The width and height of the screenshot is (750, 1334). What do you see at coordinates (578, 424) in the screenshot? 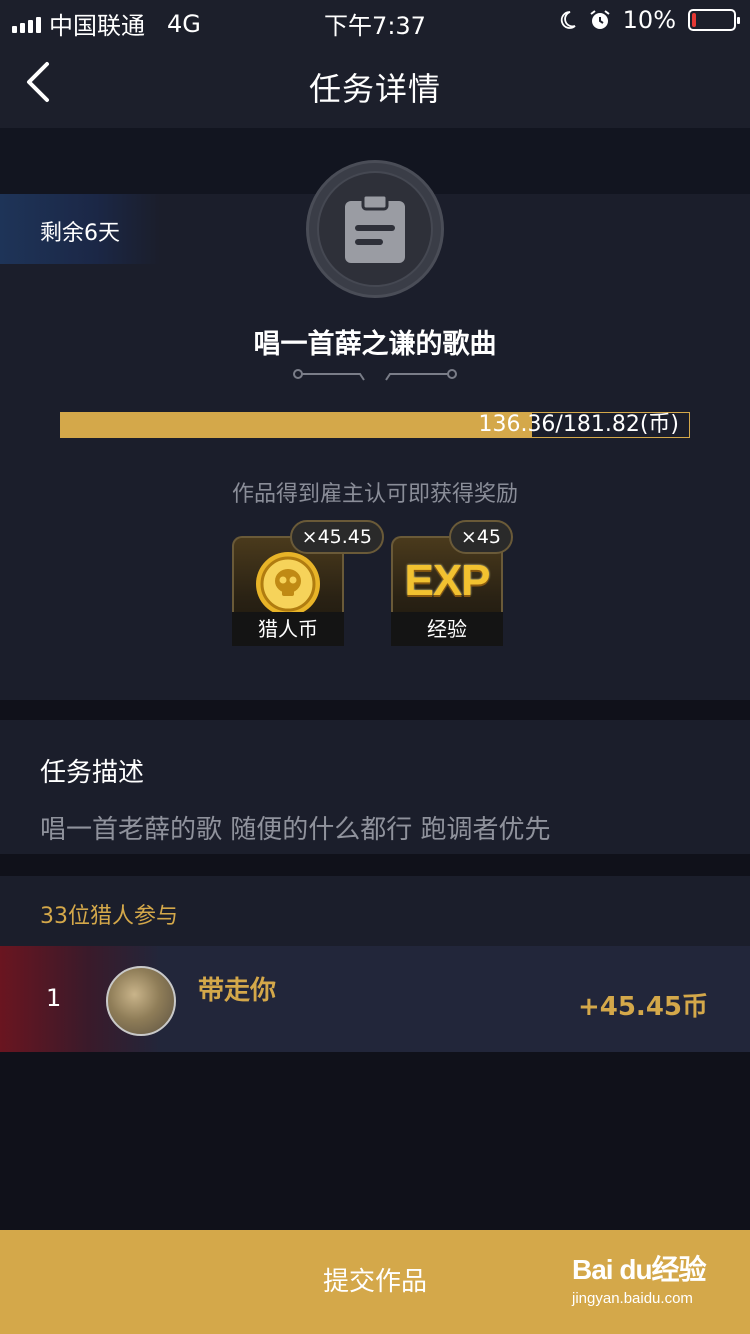
I see `progress-text: 136.36/181.82(币)` at bounding box center [578, 424].